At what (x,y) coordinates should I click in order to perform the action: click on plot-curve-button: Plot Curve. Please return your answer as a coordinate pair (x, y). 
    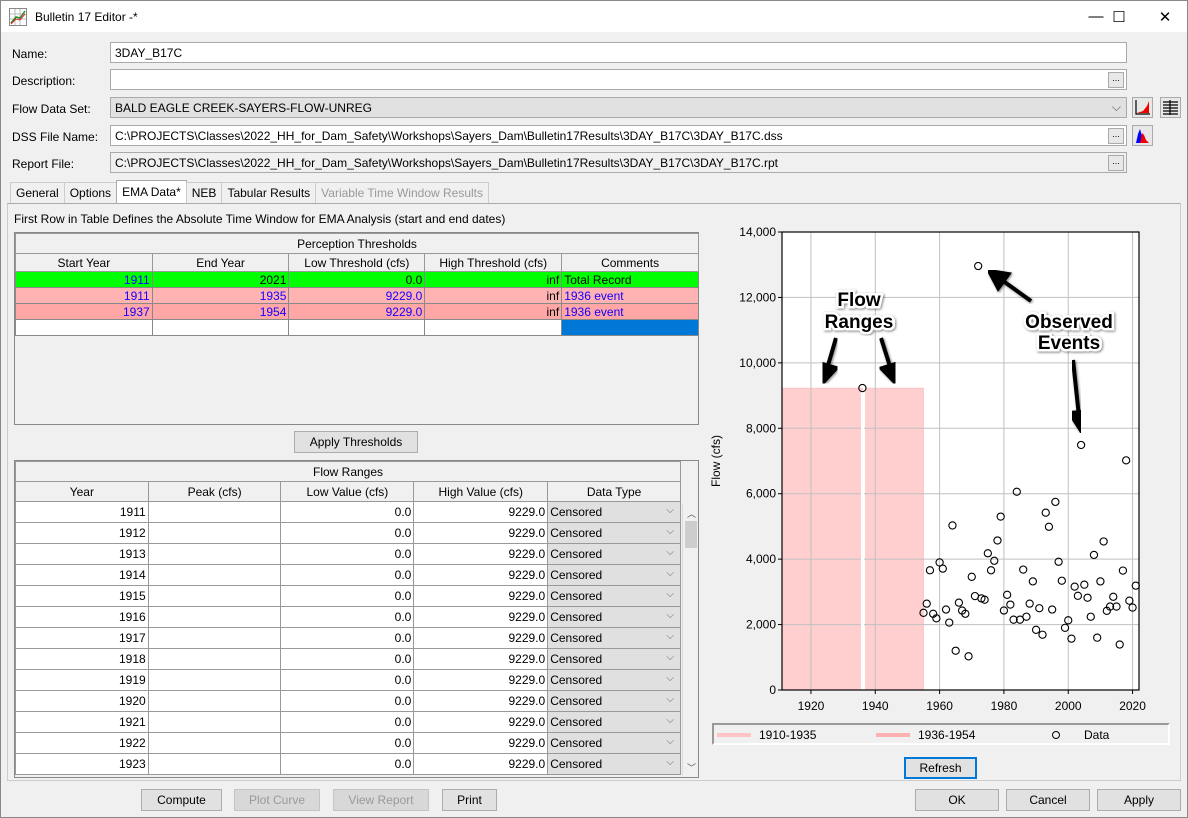
    Looking at the image, I should click on (277, 800).